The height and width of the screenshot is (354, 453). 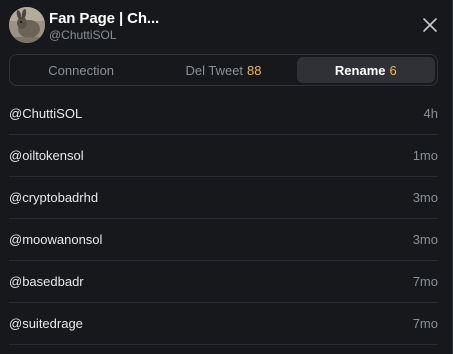 I want to click on avatar, so click(x=27, y=25).